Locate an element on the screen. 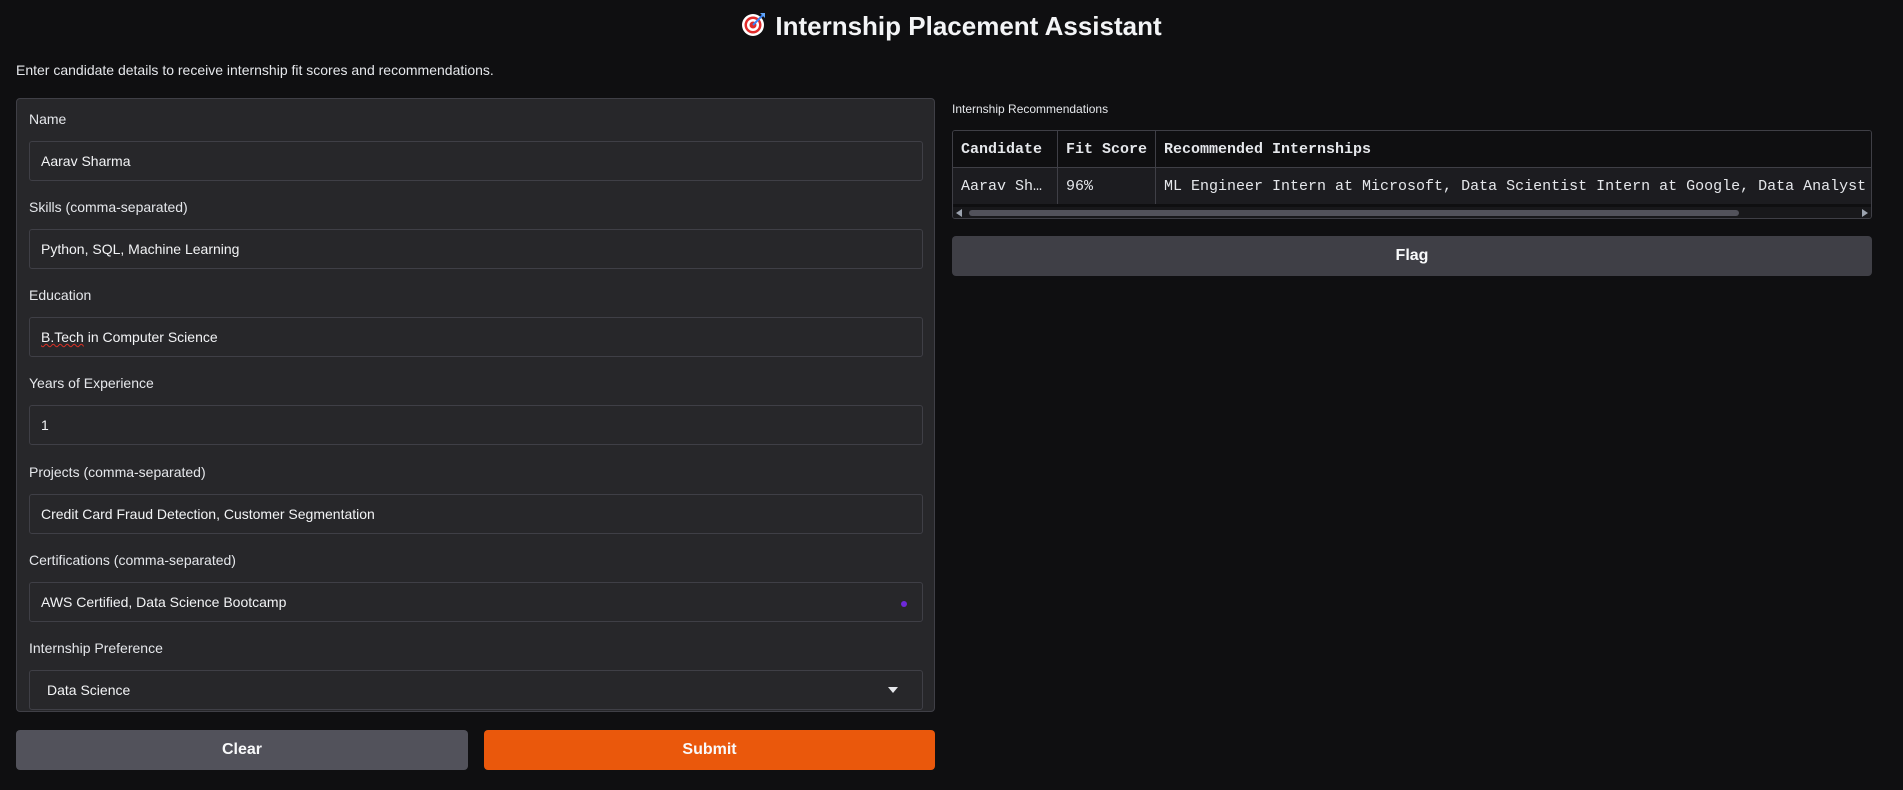 The height and width of the screenshot is (790, 1903). clear-button: Clear is located at coordinates (242, 750).